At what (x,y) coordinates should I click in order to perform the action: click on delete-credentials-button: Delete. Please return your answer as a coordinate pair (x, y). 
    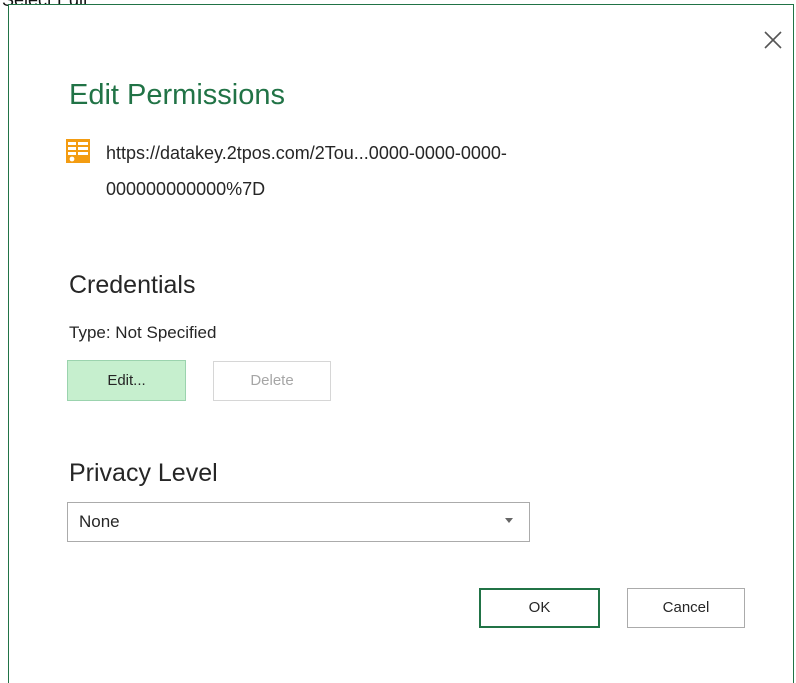
    Looking at the image, I should click on (272, 381).